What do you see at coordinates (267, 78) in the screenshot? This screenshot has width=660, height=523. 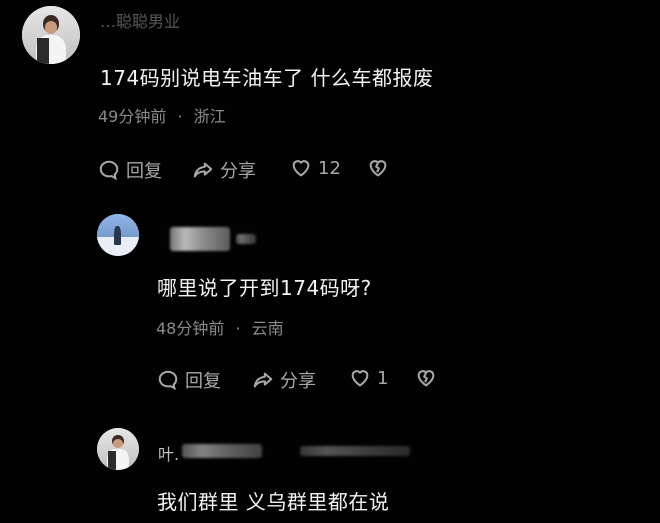 I see `comment-text: 174码别说电车油车了 什么车都报废` at bounding box center [267, 78].